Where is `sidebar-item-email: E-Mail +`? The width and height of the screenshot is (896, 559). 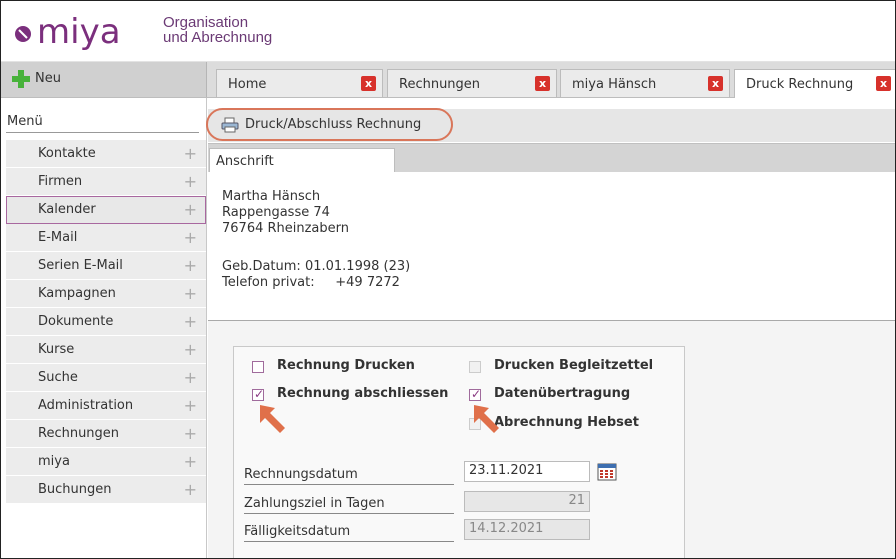
sidebar-item-email: E-Mail + is located at coordinates (106, 238).